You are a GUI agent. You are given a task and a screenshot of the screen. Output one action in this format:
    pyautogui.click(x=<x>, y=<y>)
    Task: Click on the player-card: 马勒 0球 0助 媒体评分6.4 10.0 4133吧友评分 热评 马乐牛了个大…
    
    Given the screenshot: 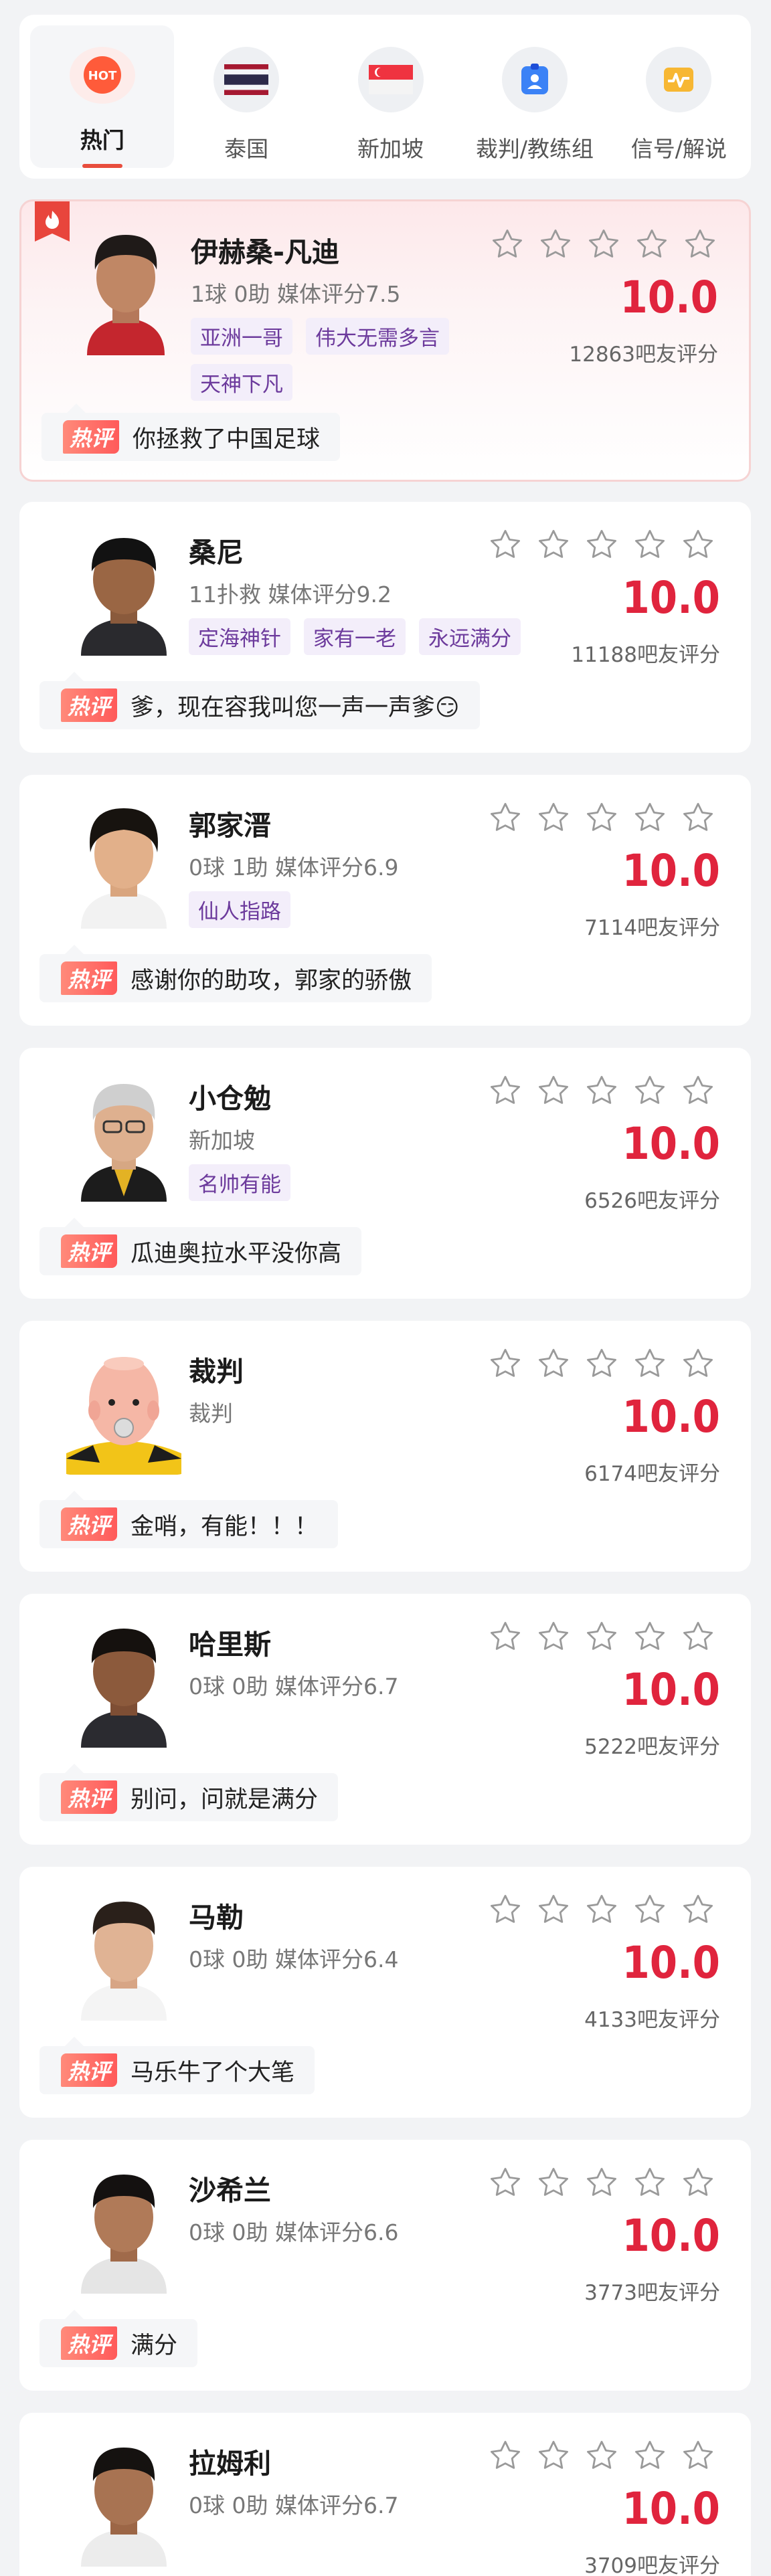 What is the action you would take?
    pyautogui.click(x=385, y=1992)
    